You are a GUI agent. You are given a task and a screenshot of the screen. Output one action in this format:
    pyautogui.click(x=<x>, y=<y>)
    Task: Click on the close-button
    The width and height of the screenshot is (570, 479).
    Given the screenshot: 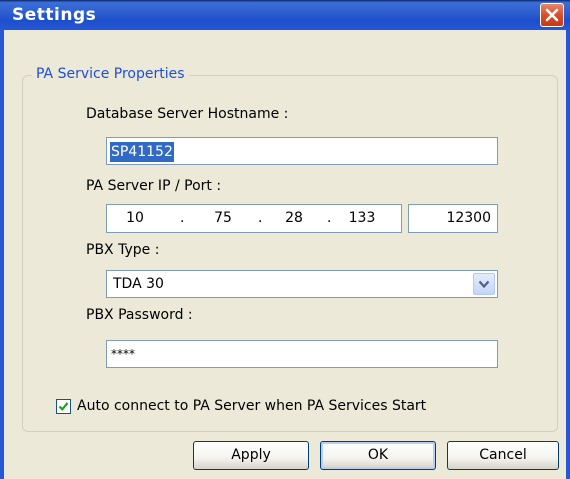 What is the action you would take?
    pyautogui.click(x=552, y=15)
    